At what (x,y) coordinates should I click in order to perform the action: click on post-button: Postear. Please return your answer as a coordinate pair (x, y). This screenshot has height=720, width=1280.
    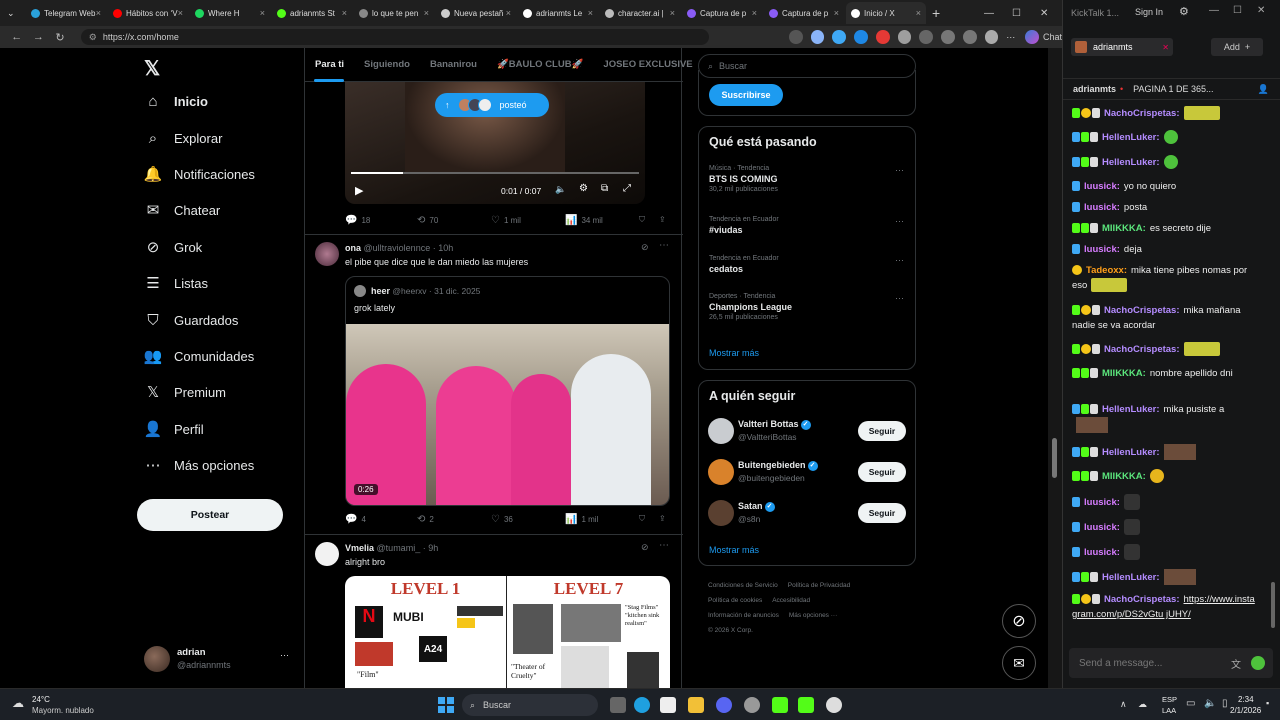
    Looking at the image, I should click on (210, 515).